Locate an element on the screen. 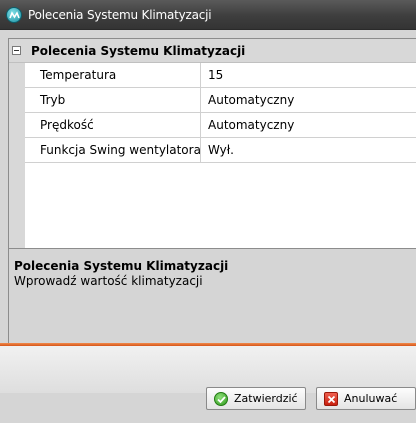 The height and width of the screenshot is (423, 416). title-bar: Polecenia Systemu Klimatyzacji is located at coordinates (208, 15).